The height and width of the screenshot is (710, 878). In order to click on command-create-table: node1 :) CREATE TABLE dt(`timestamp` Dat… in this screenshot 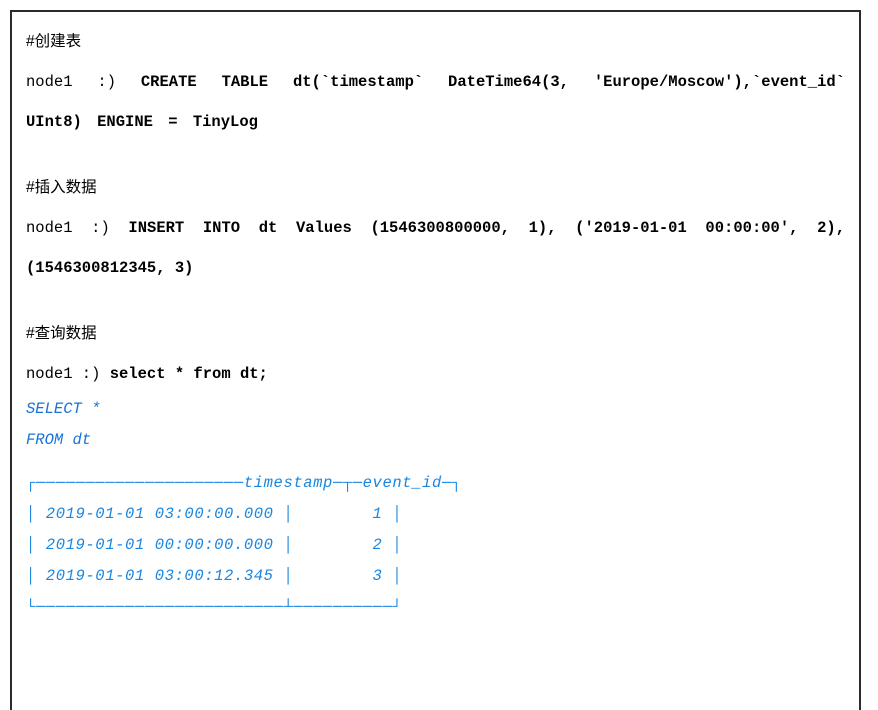, I will do `click(435, 102)`.